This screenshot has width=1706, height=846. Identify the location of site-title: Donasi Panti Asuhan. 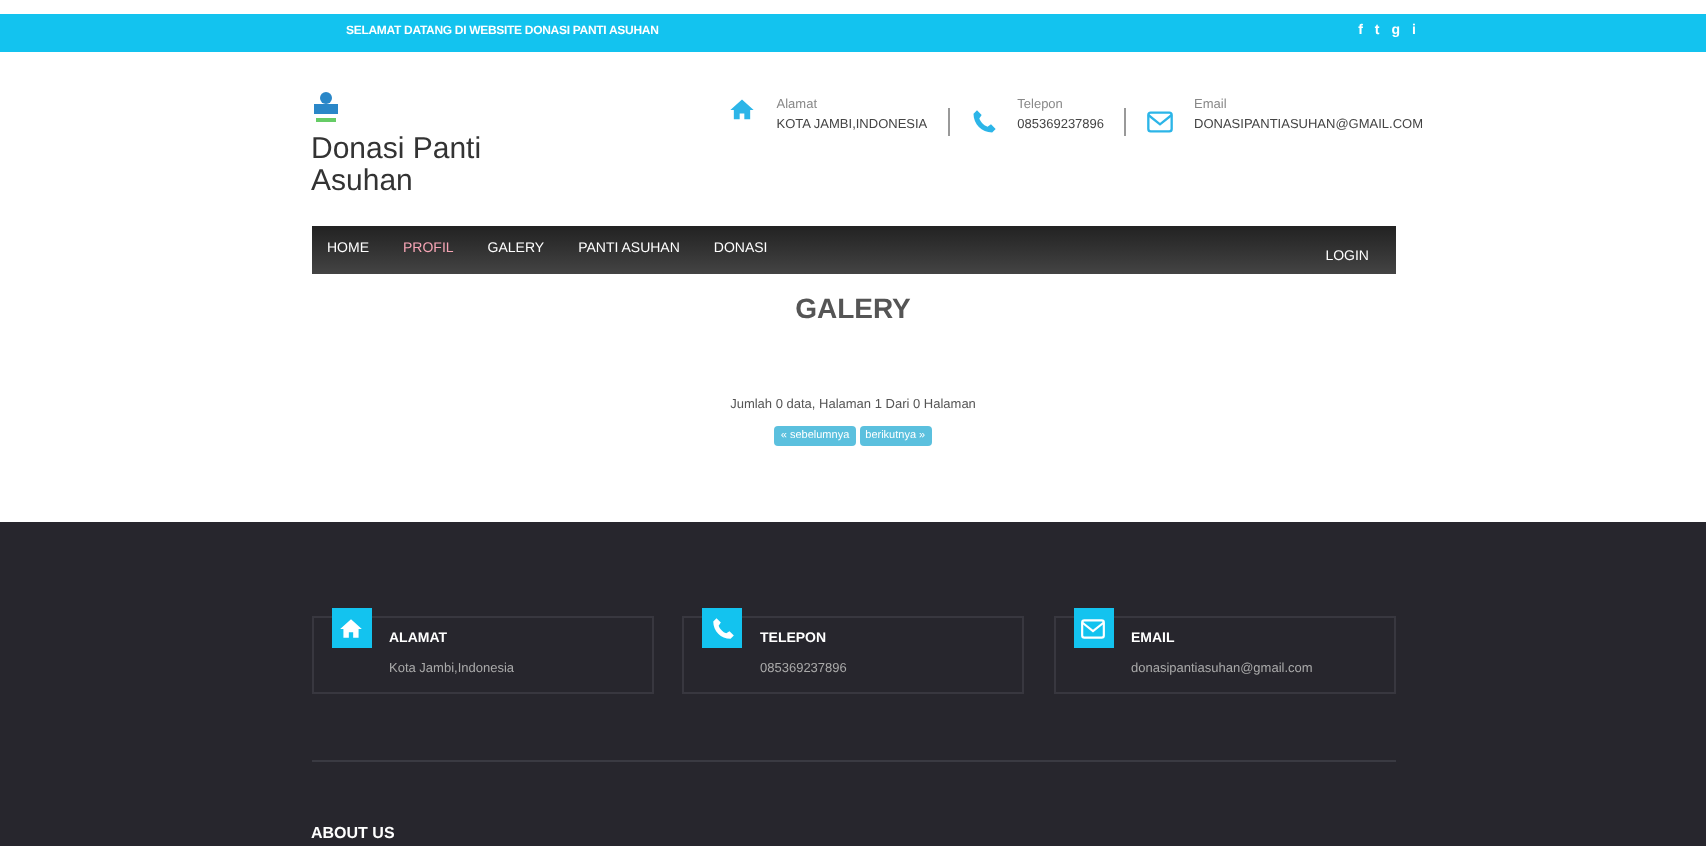
(397, 166).